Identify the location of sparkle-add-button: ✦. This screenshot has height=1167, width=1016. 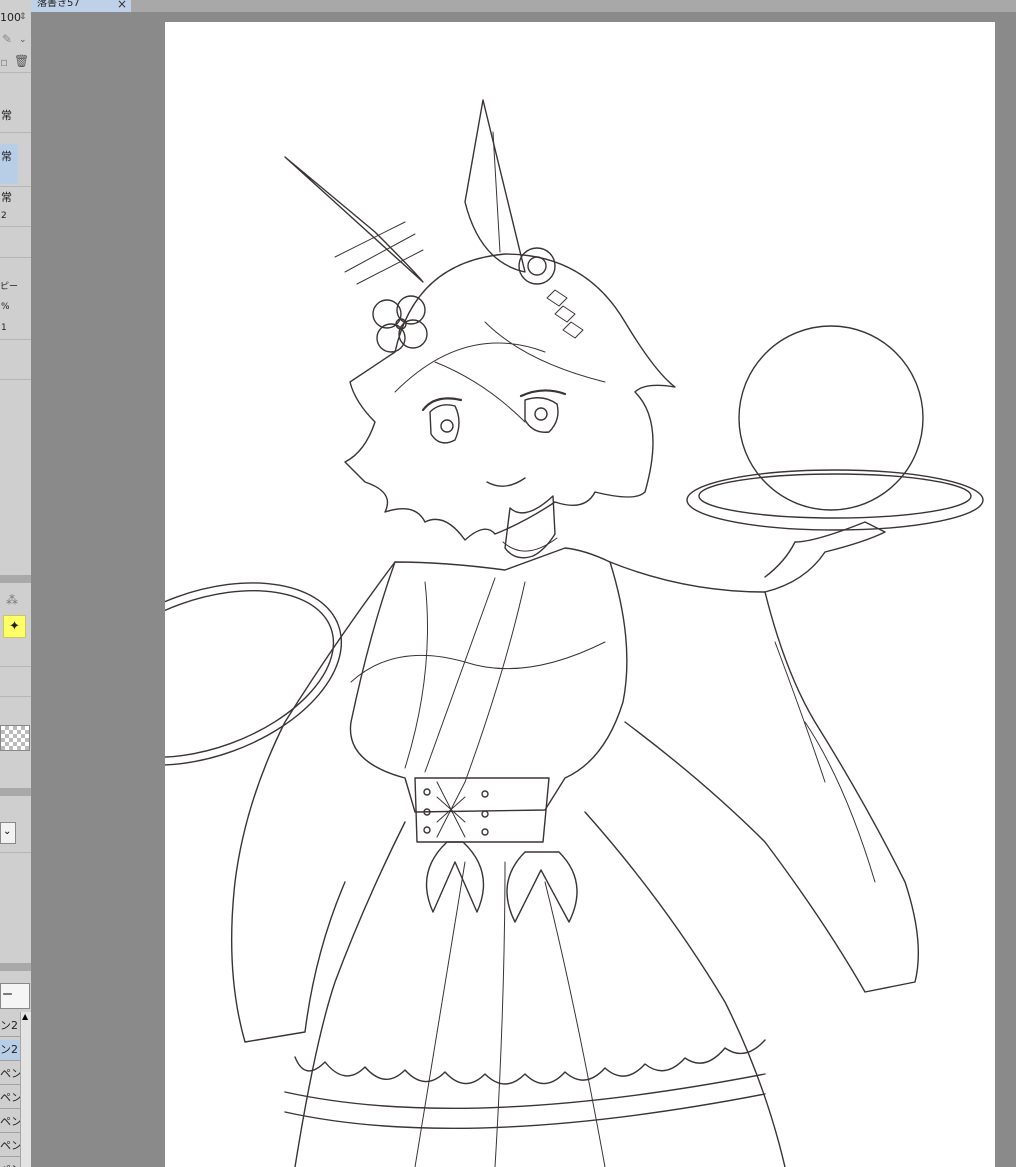
(14, 626).